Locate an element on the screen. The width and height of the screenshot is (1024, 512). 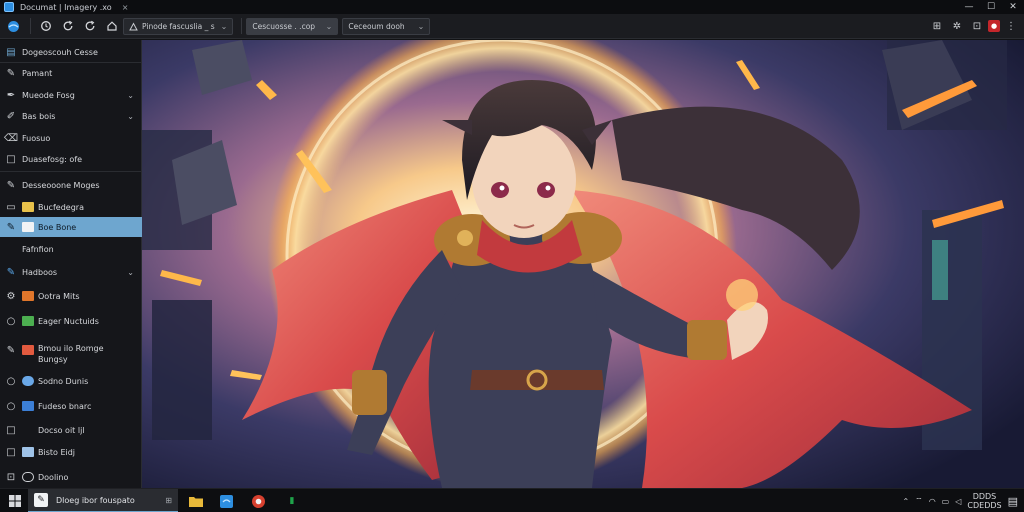
square-icon: ⊡ is located at coordinates (11, 477).